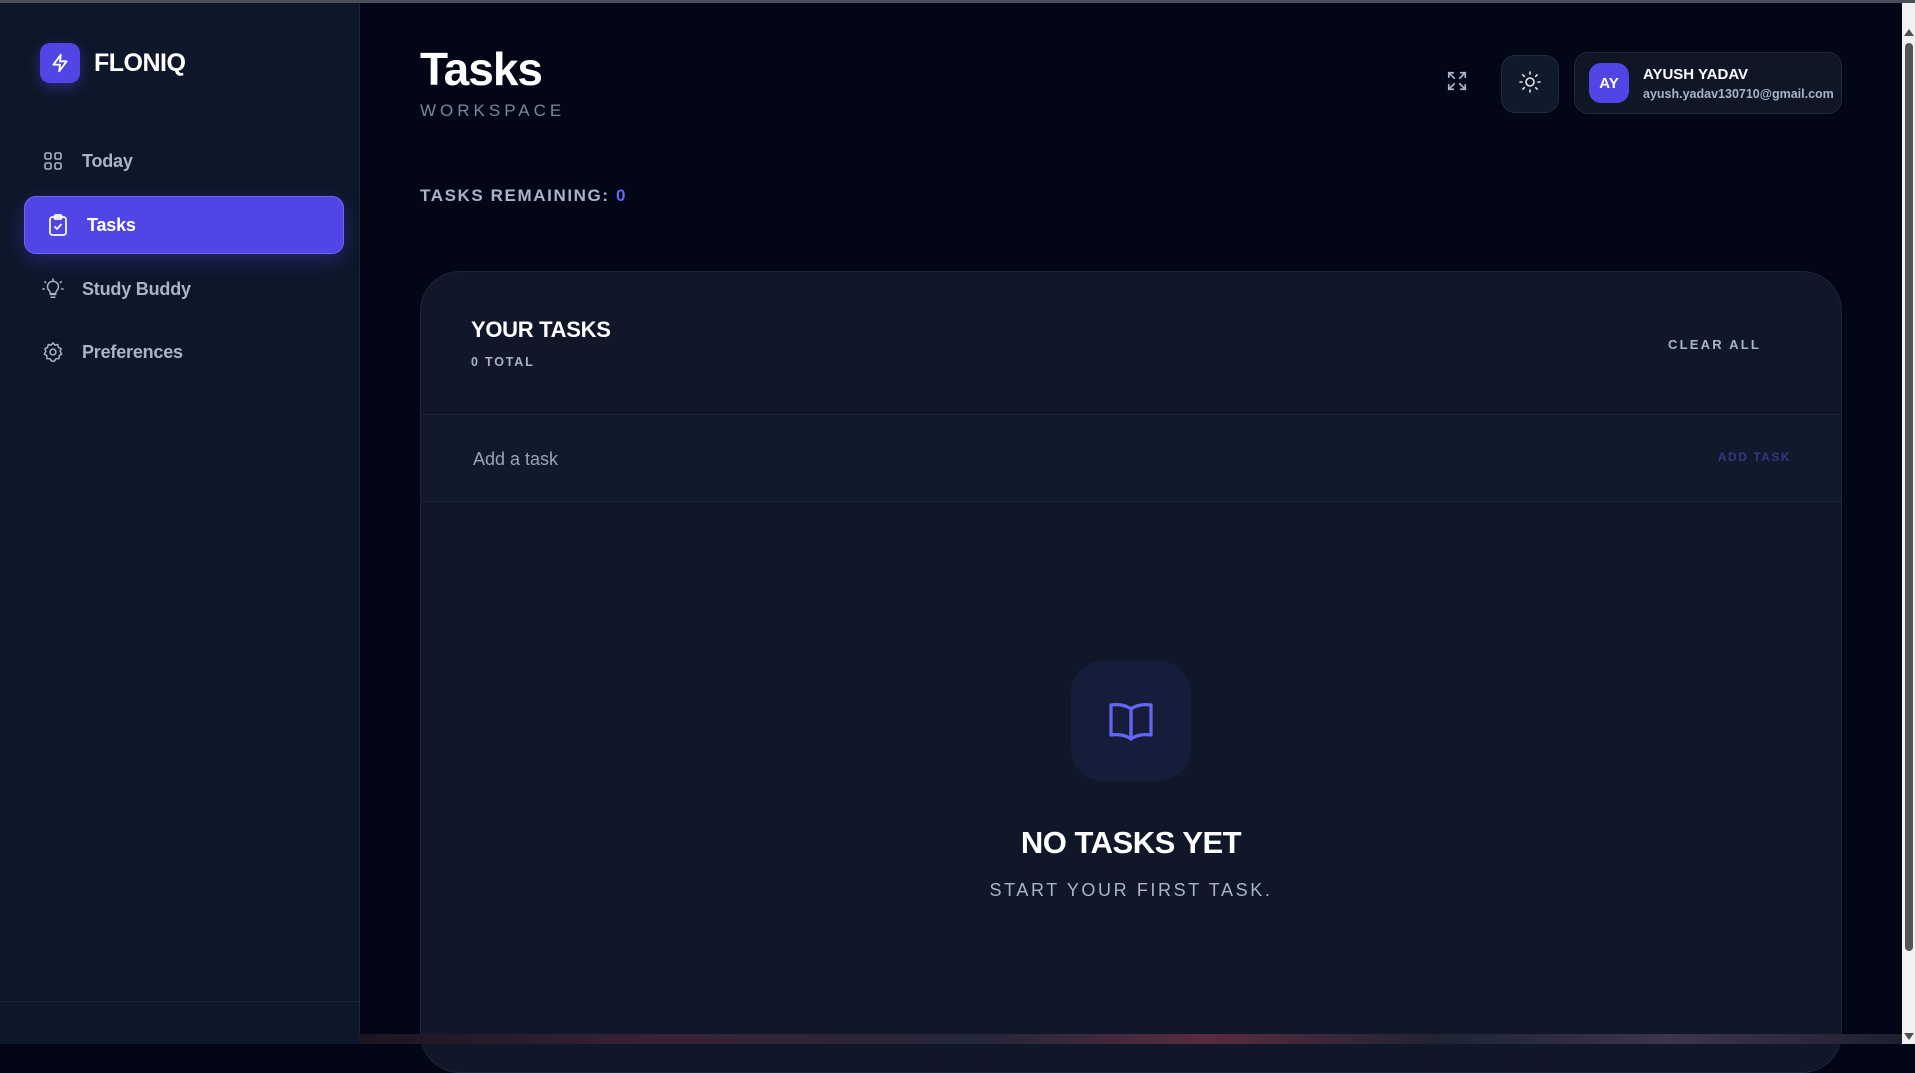 The width and height of the screenshot is (1915, 1073). I want to click on lightning-bolt-icon, so click(60, 63).